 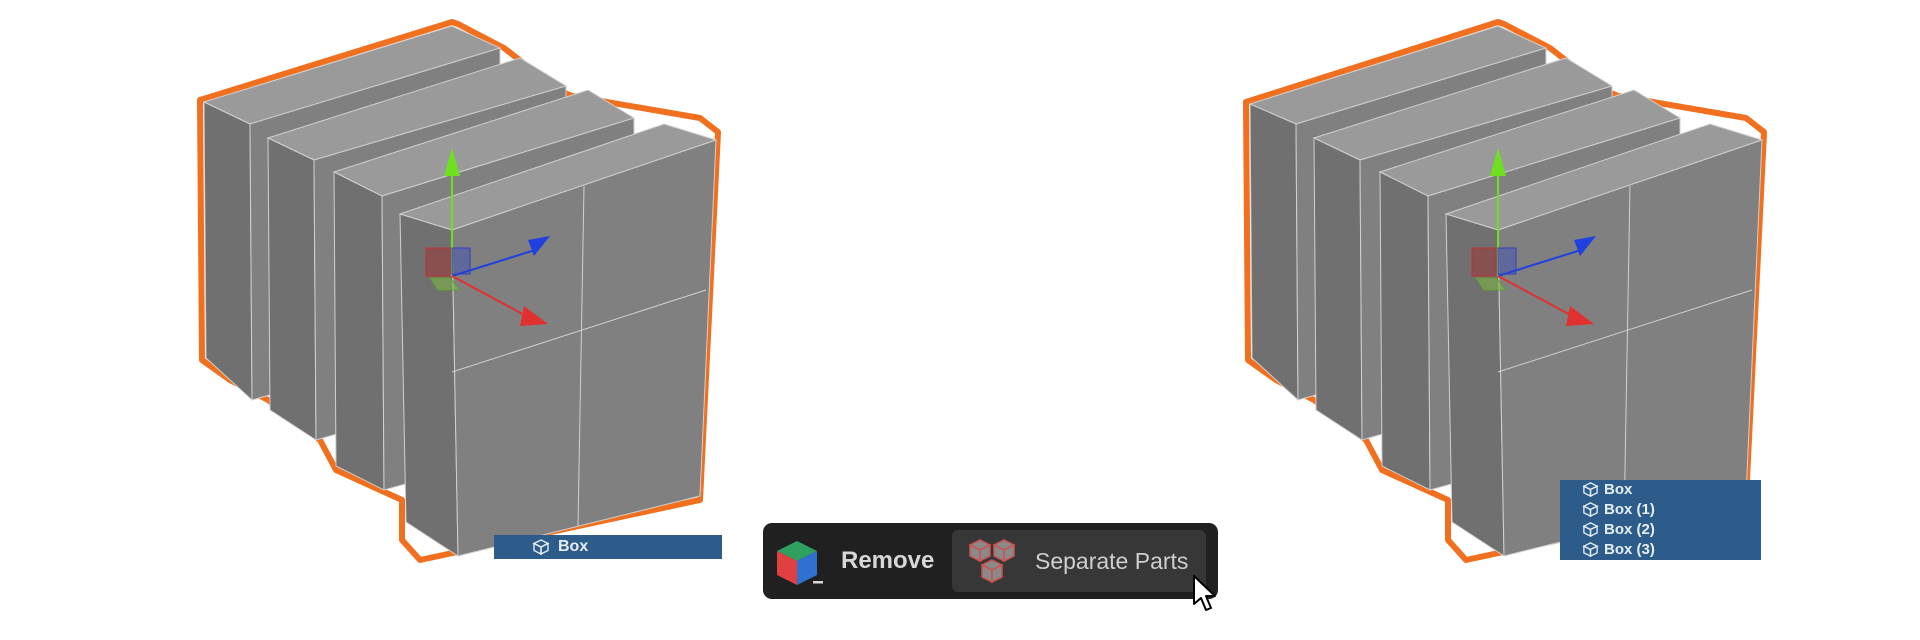 I want to click on outliner-item: Box (2), so click(x=1660, y=530).